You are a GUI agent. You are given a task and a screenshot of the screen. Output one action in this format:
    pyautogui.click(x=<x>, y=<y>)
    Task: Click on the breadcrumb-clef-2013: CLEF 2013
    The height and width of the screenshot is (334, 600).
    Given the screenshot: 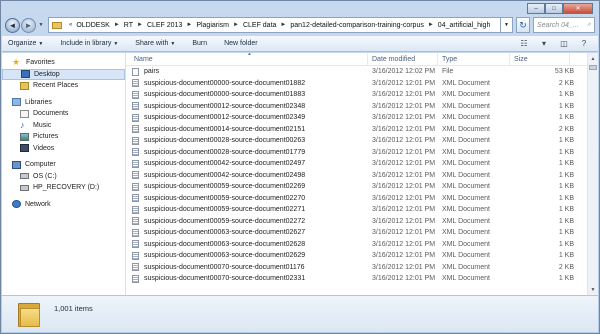 What is the action you would take?
    pyautogui.click(x=164, y=25)
    